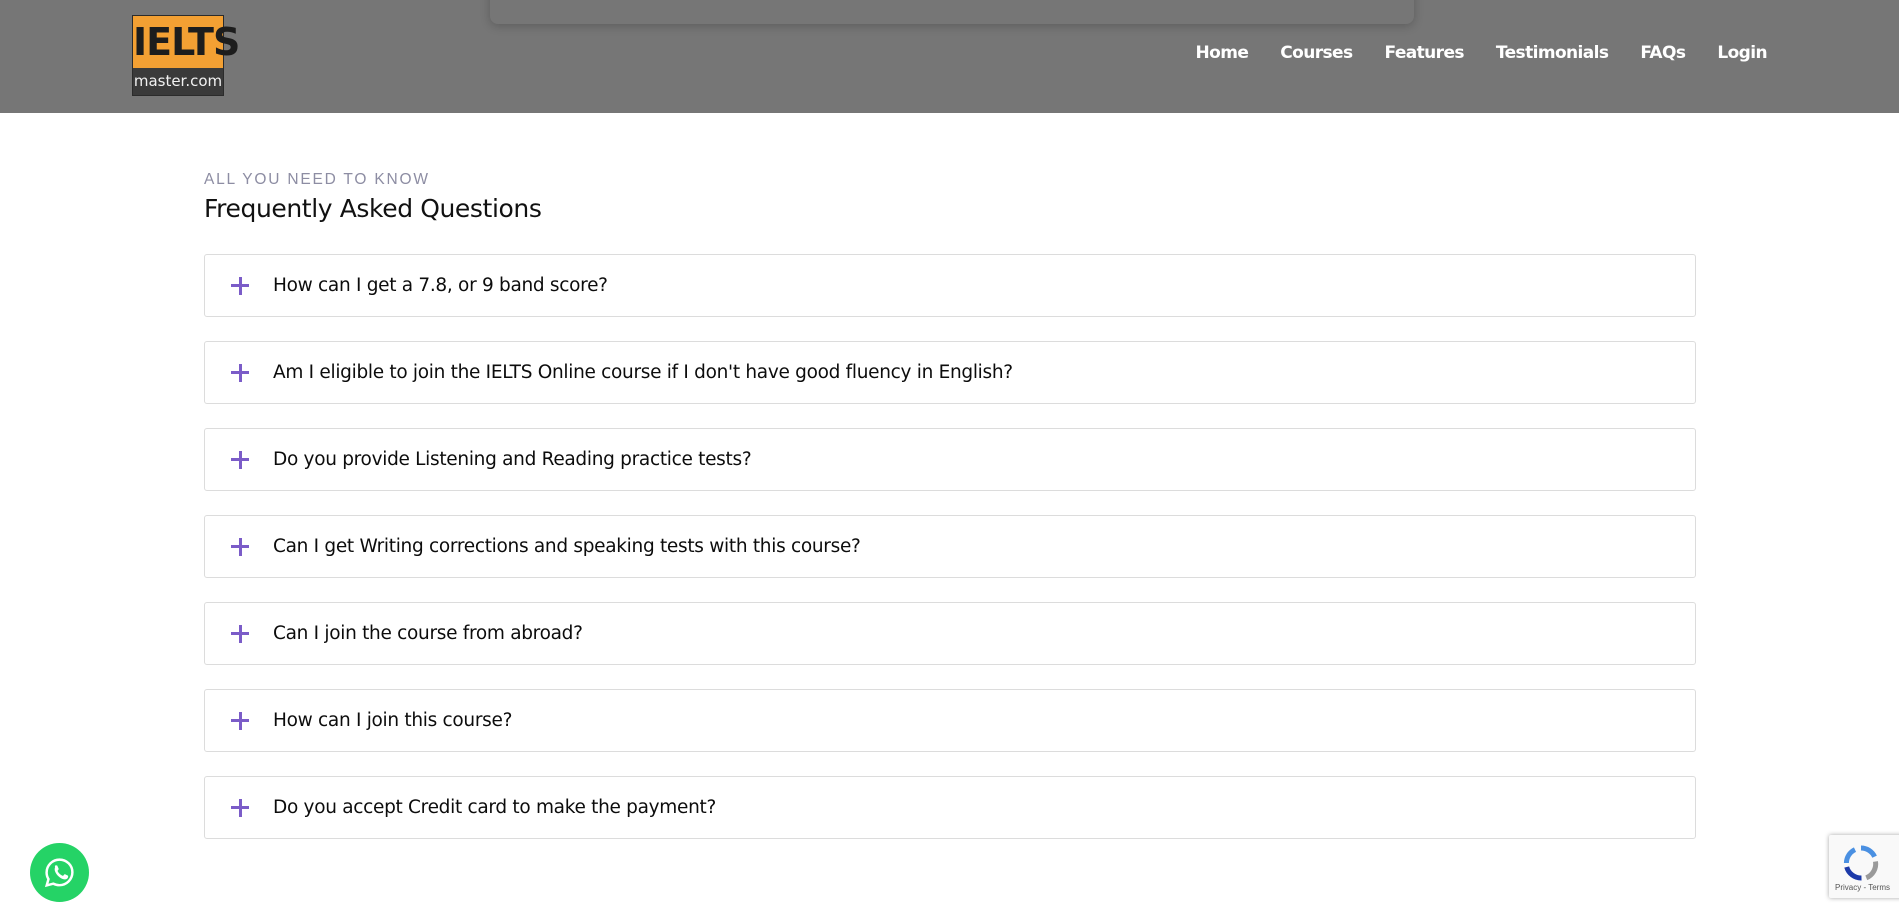 The height and width of the screenshot is (909, 1899). Describe the element at coordinates (178, 81) in the screenshot. I see `logo-text-domain: master.com` at that location.